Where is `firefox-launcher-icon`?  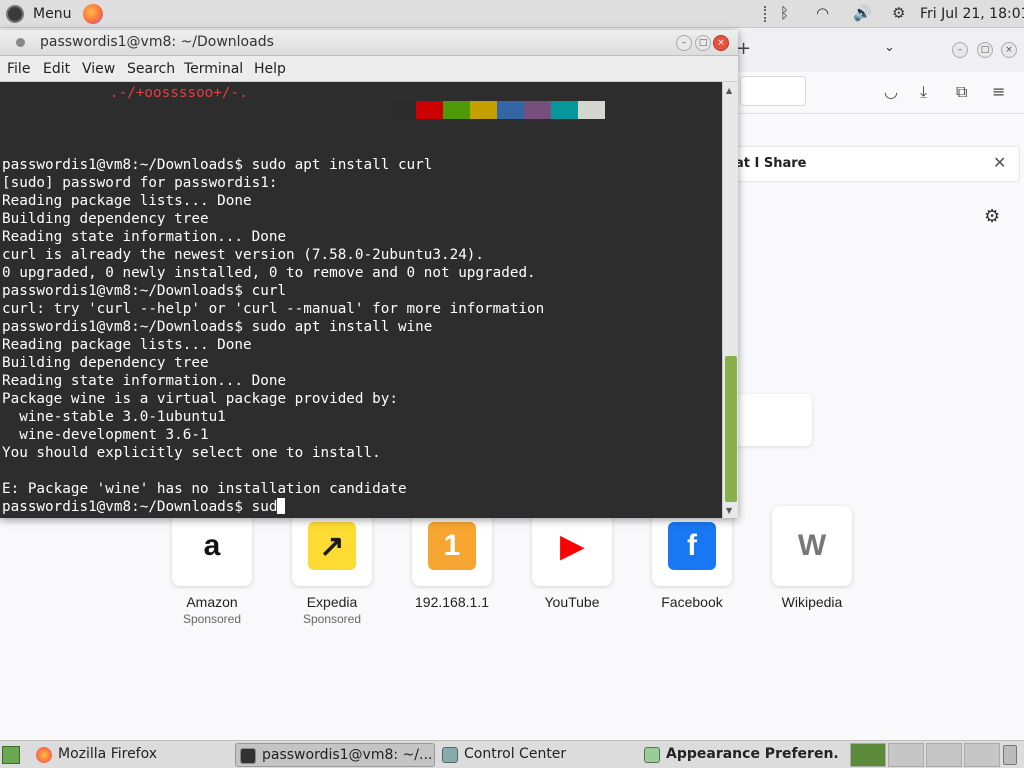
firefox-launcher-icon is located at coordinates (93, 14).